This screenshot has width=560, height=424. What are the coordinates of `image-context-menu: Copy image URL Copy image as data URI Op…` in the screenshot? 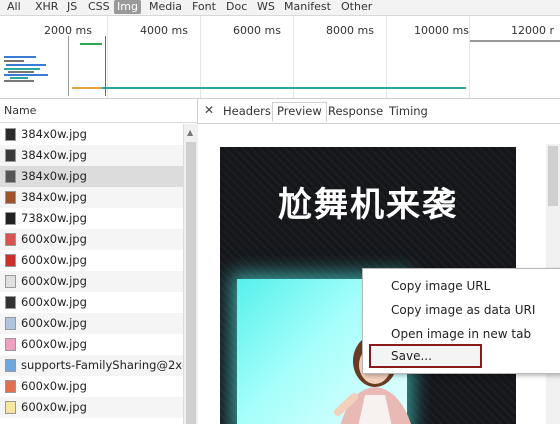 It's located at (461, 321).